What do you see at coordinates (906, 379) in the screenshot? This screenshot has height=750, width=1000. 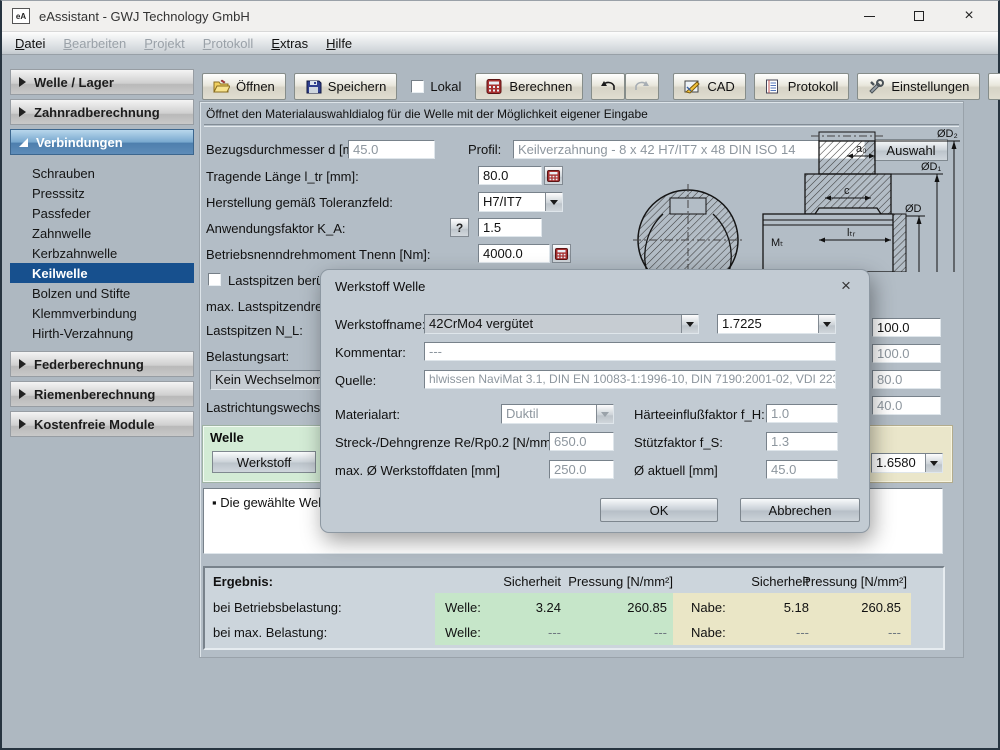 I see `right-value-input-3: 80.0` at bounding box center [906, 379].